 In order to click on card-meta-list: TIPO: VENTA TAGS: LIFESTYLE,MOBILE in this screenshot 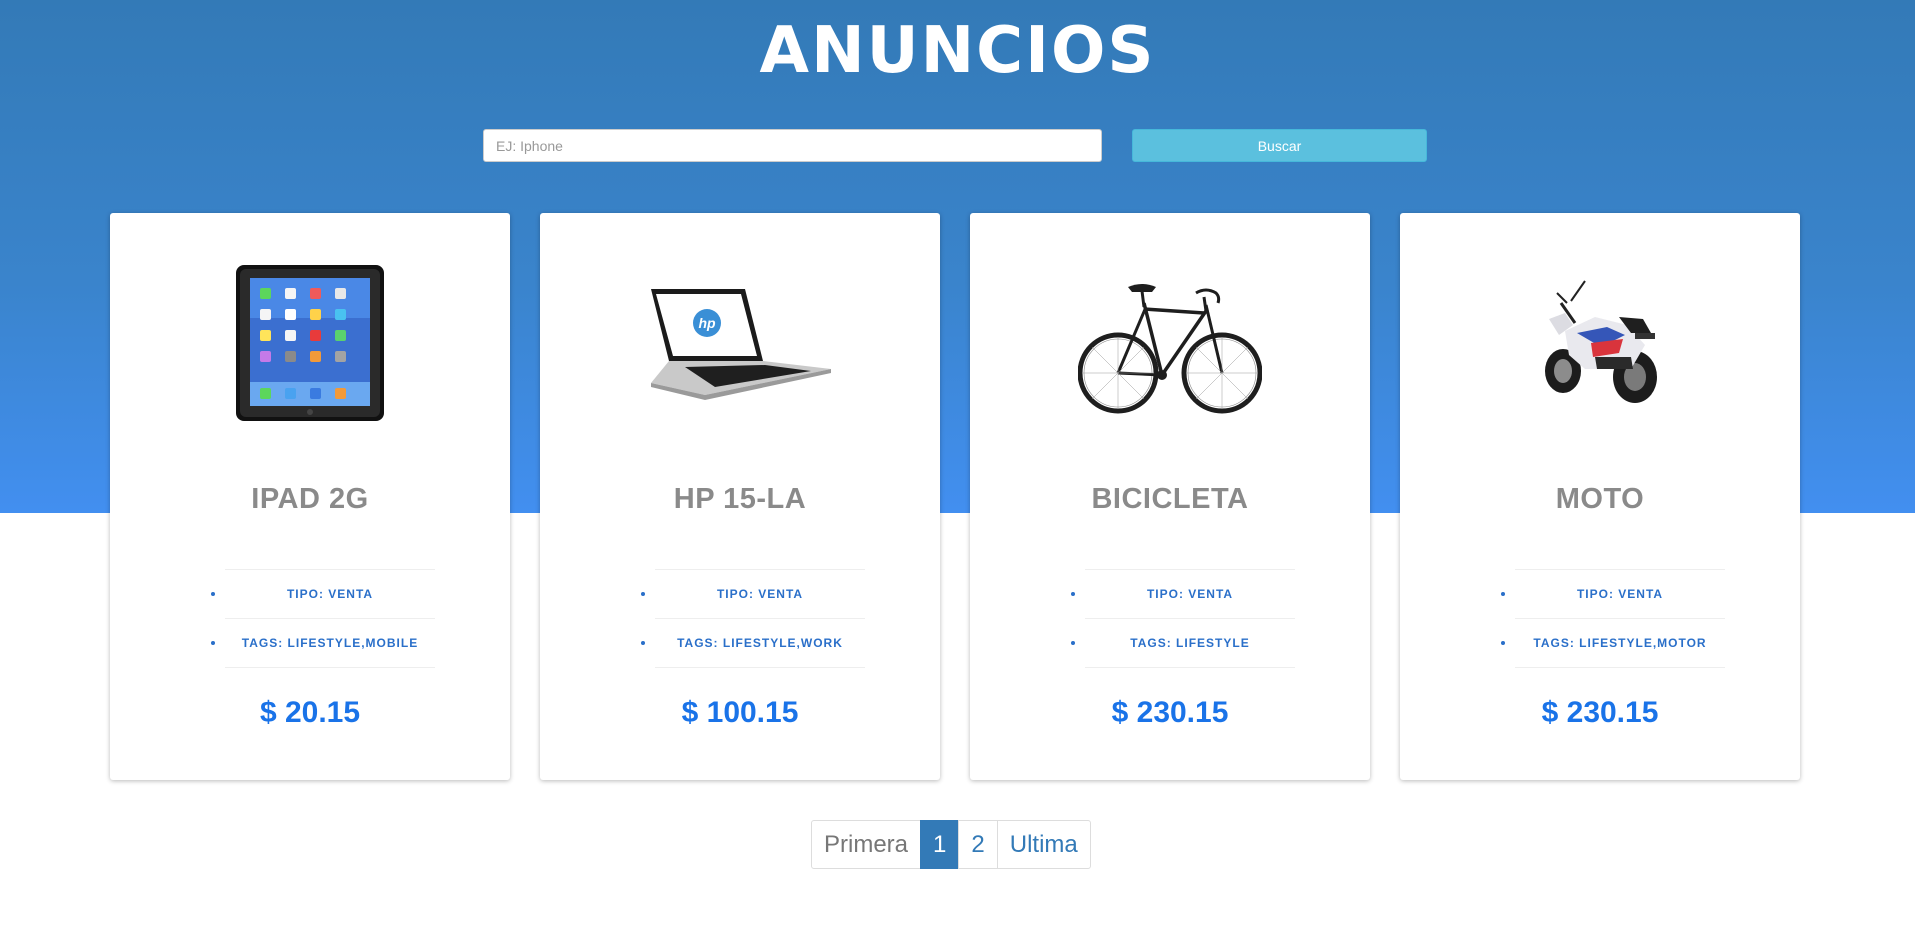, I will do `click(323, 618)`.